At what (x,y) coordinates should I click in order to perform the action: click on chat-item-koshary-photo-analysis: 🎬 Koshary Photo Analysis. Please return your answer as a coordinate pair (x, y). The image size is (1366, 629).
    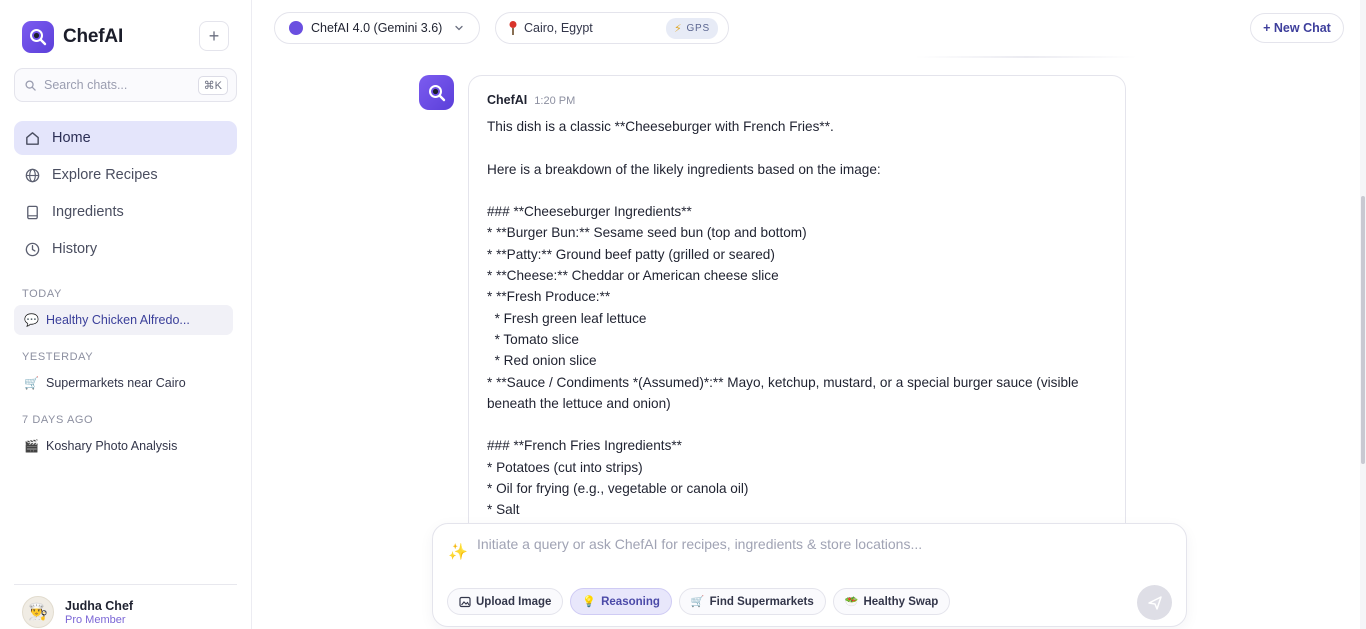
    Looking at the image, I should click on (123, 446).